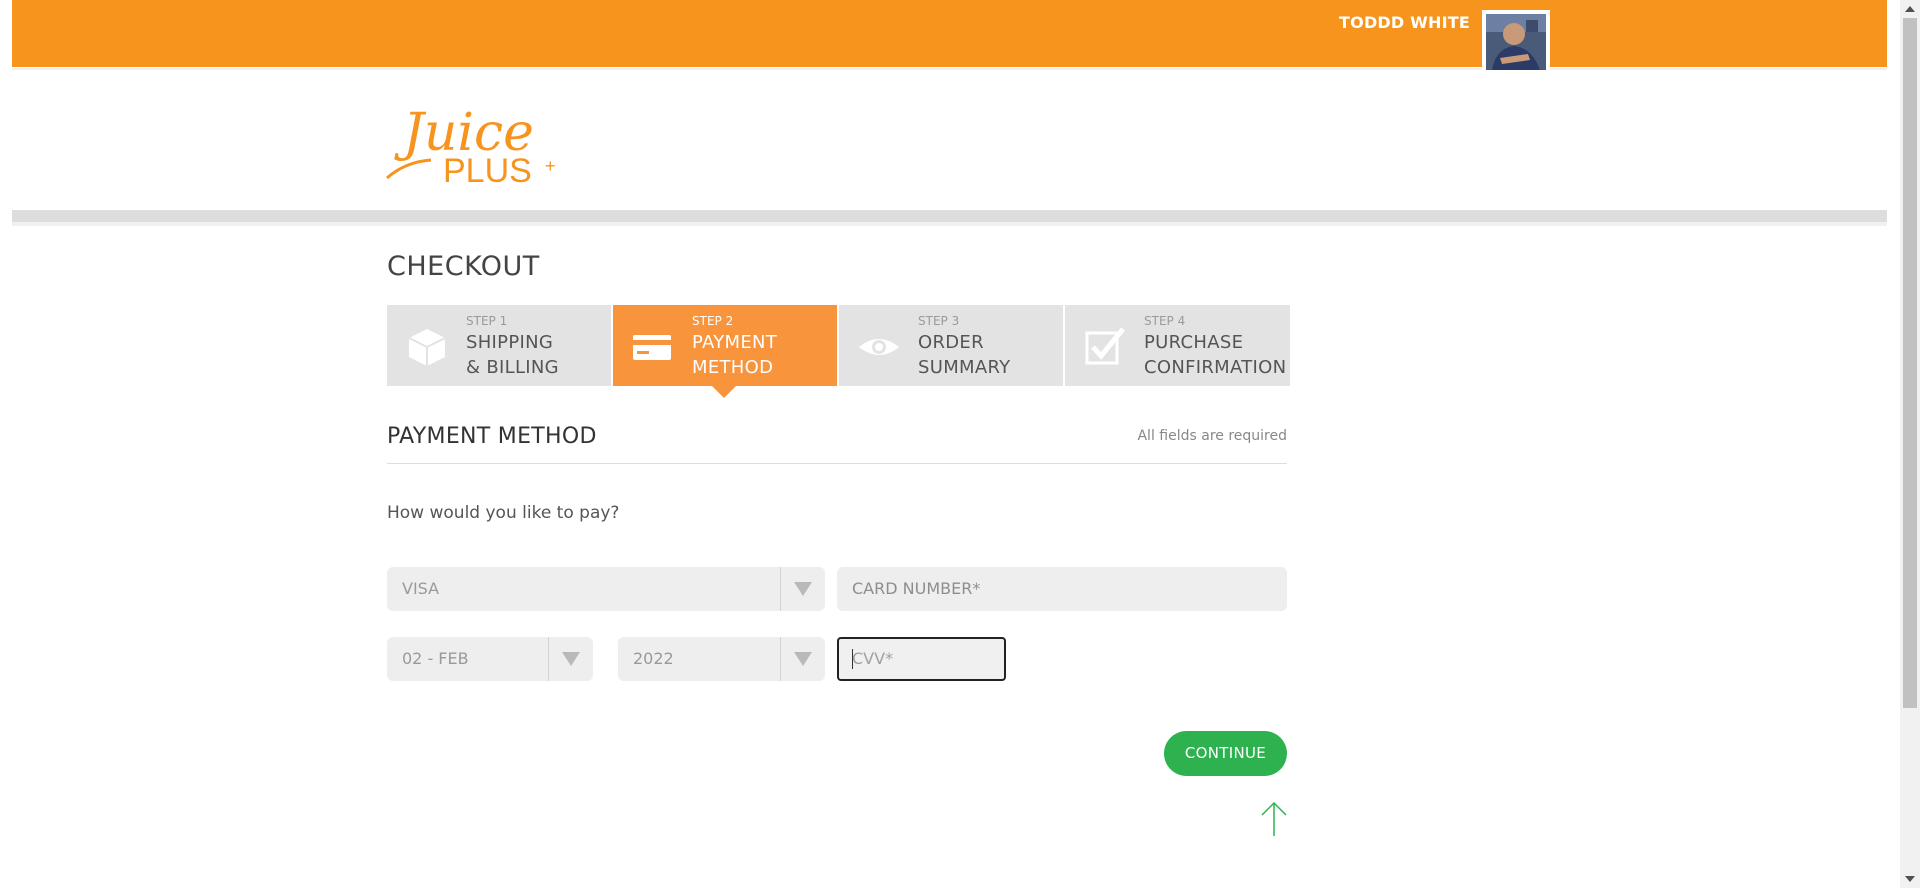 Image resolution: width=1920 pixels, height=888 pixels. Describe the element at coordinates (873, 658) in the screenshot. I see `cvv-placeholder: CVV*` at that location.